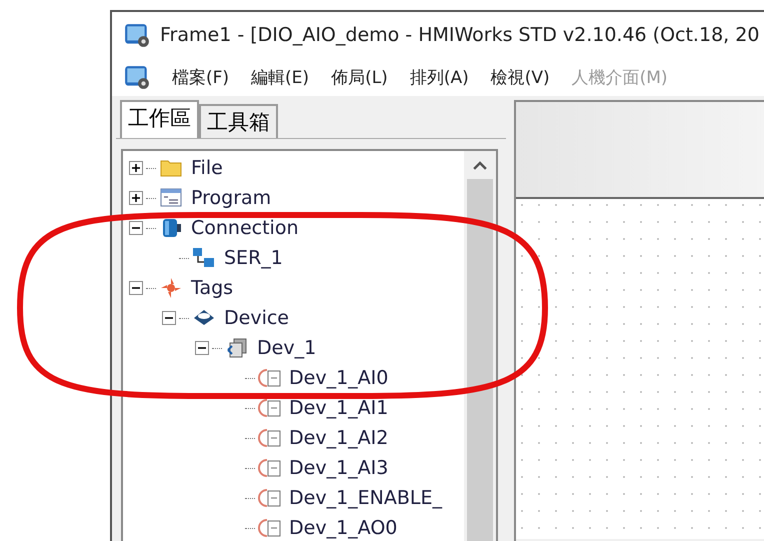 This screenshot has width=764, height=541. Describe the element at coordinates (204, 258) in the screenshot. I see `network-icon` at that location.